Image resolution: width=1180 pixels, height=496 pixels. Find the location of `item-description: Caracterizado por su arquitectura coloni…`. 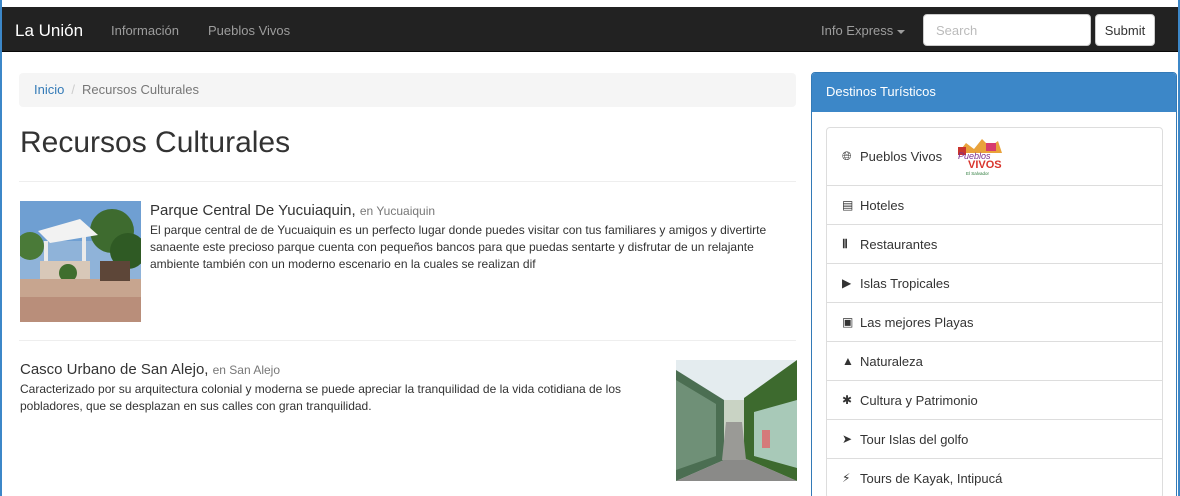

item-description: Caracterizado por su arquitectura coloni… is located at coordinates (321, 397).